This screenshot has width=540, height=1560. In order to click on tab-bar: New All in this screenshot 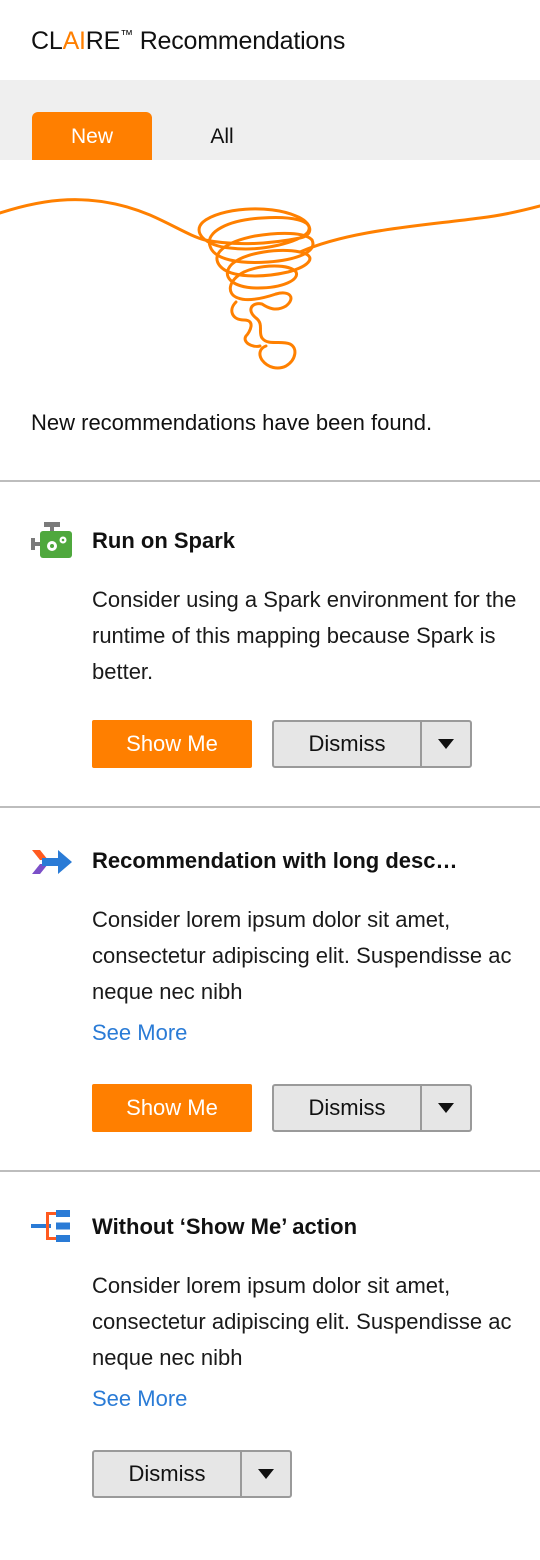, I will do `click(270, 120)`.